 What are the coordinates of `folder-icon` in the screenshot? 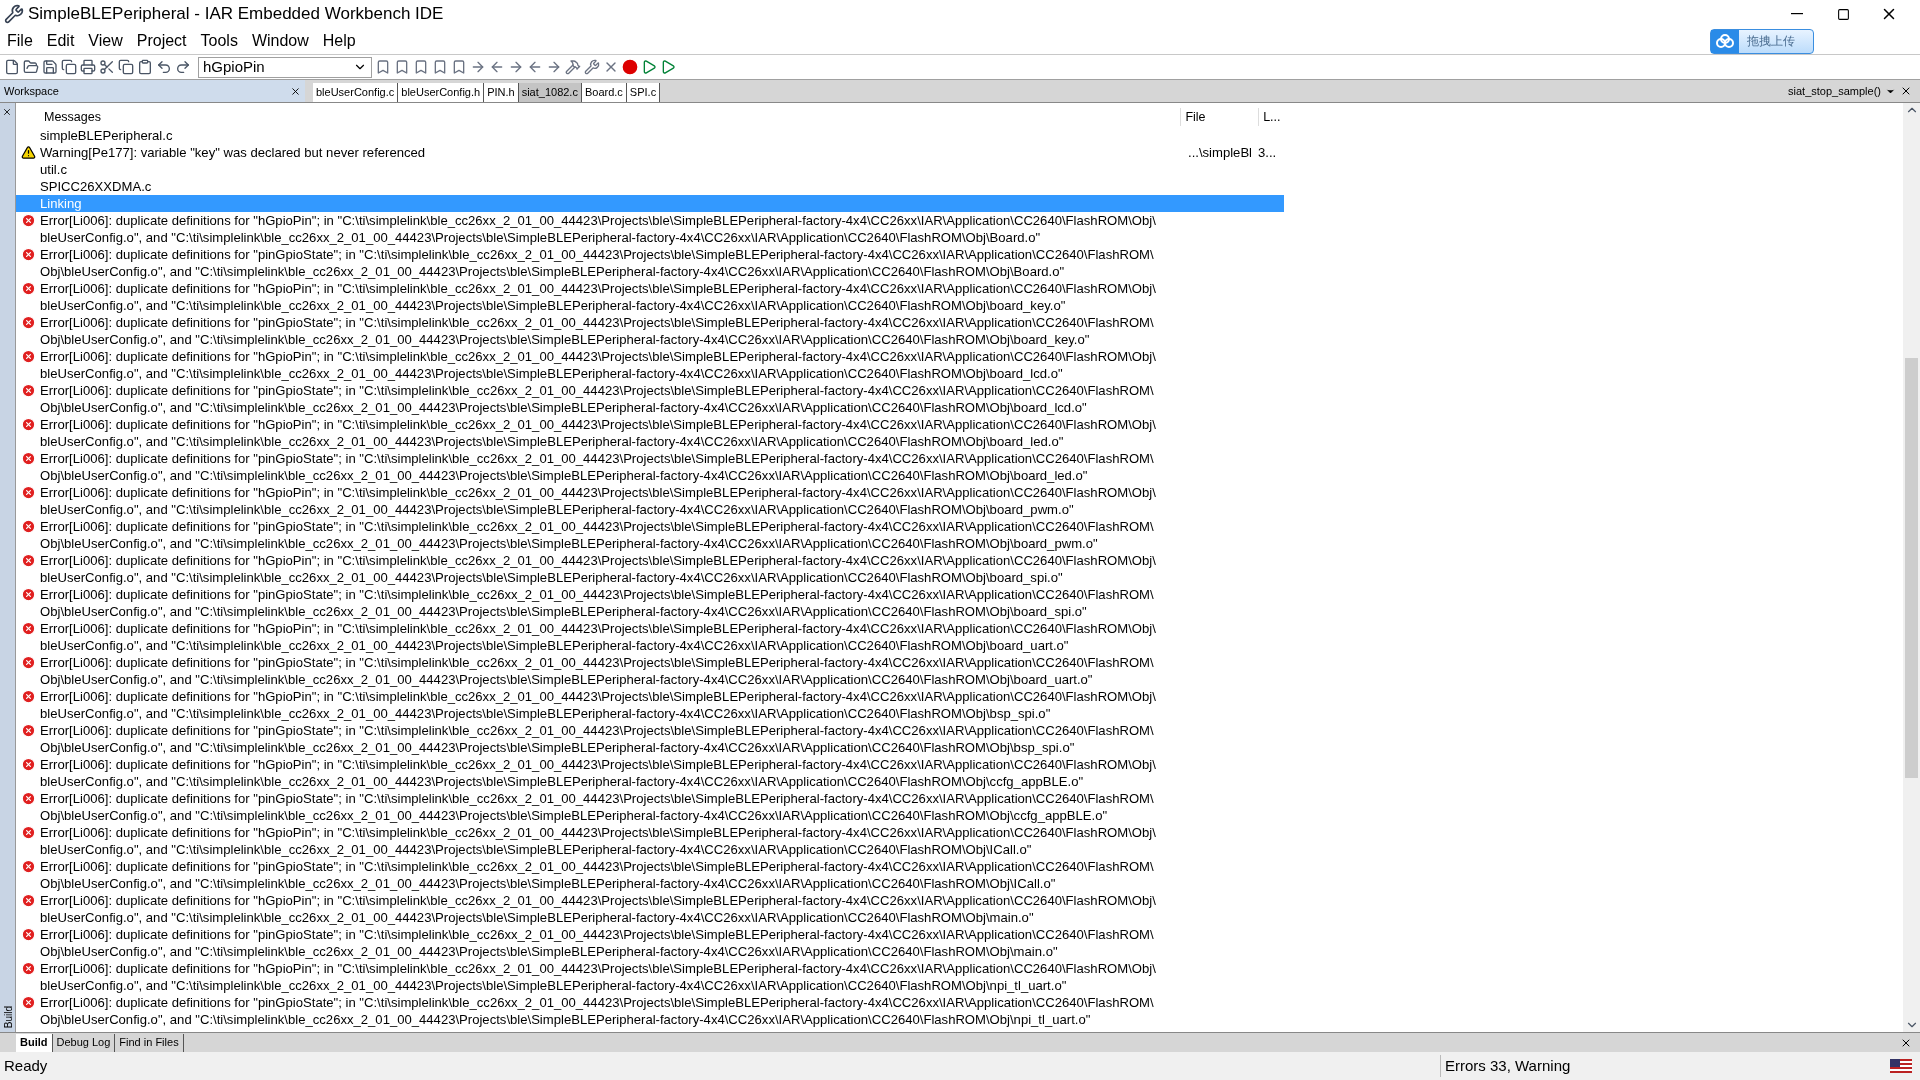 It's located at (31, 67).